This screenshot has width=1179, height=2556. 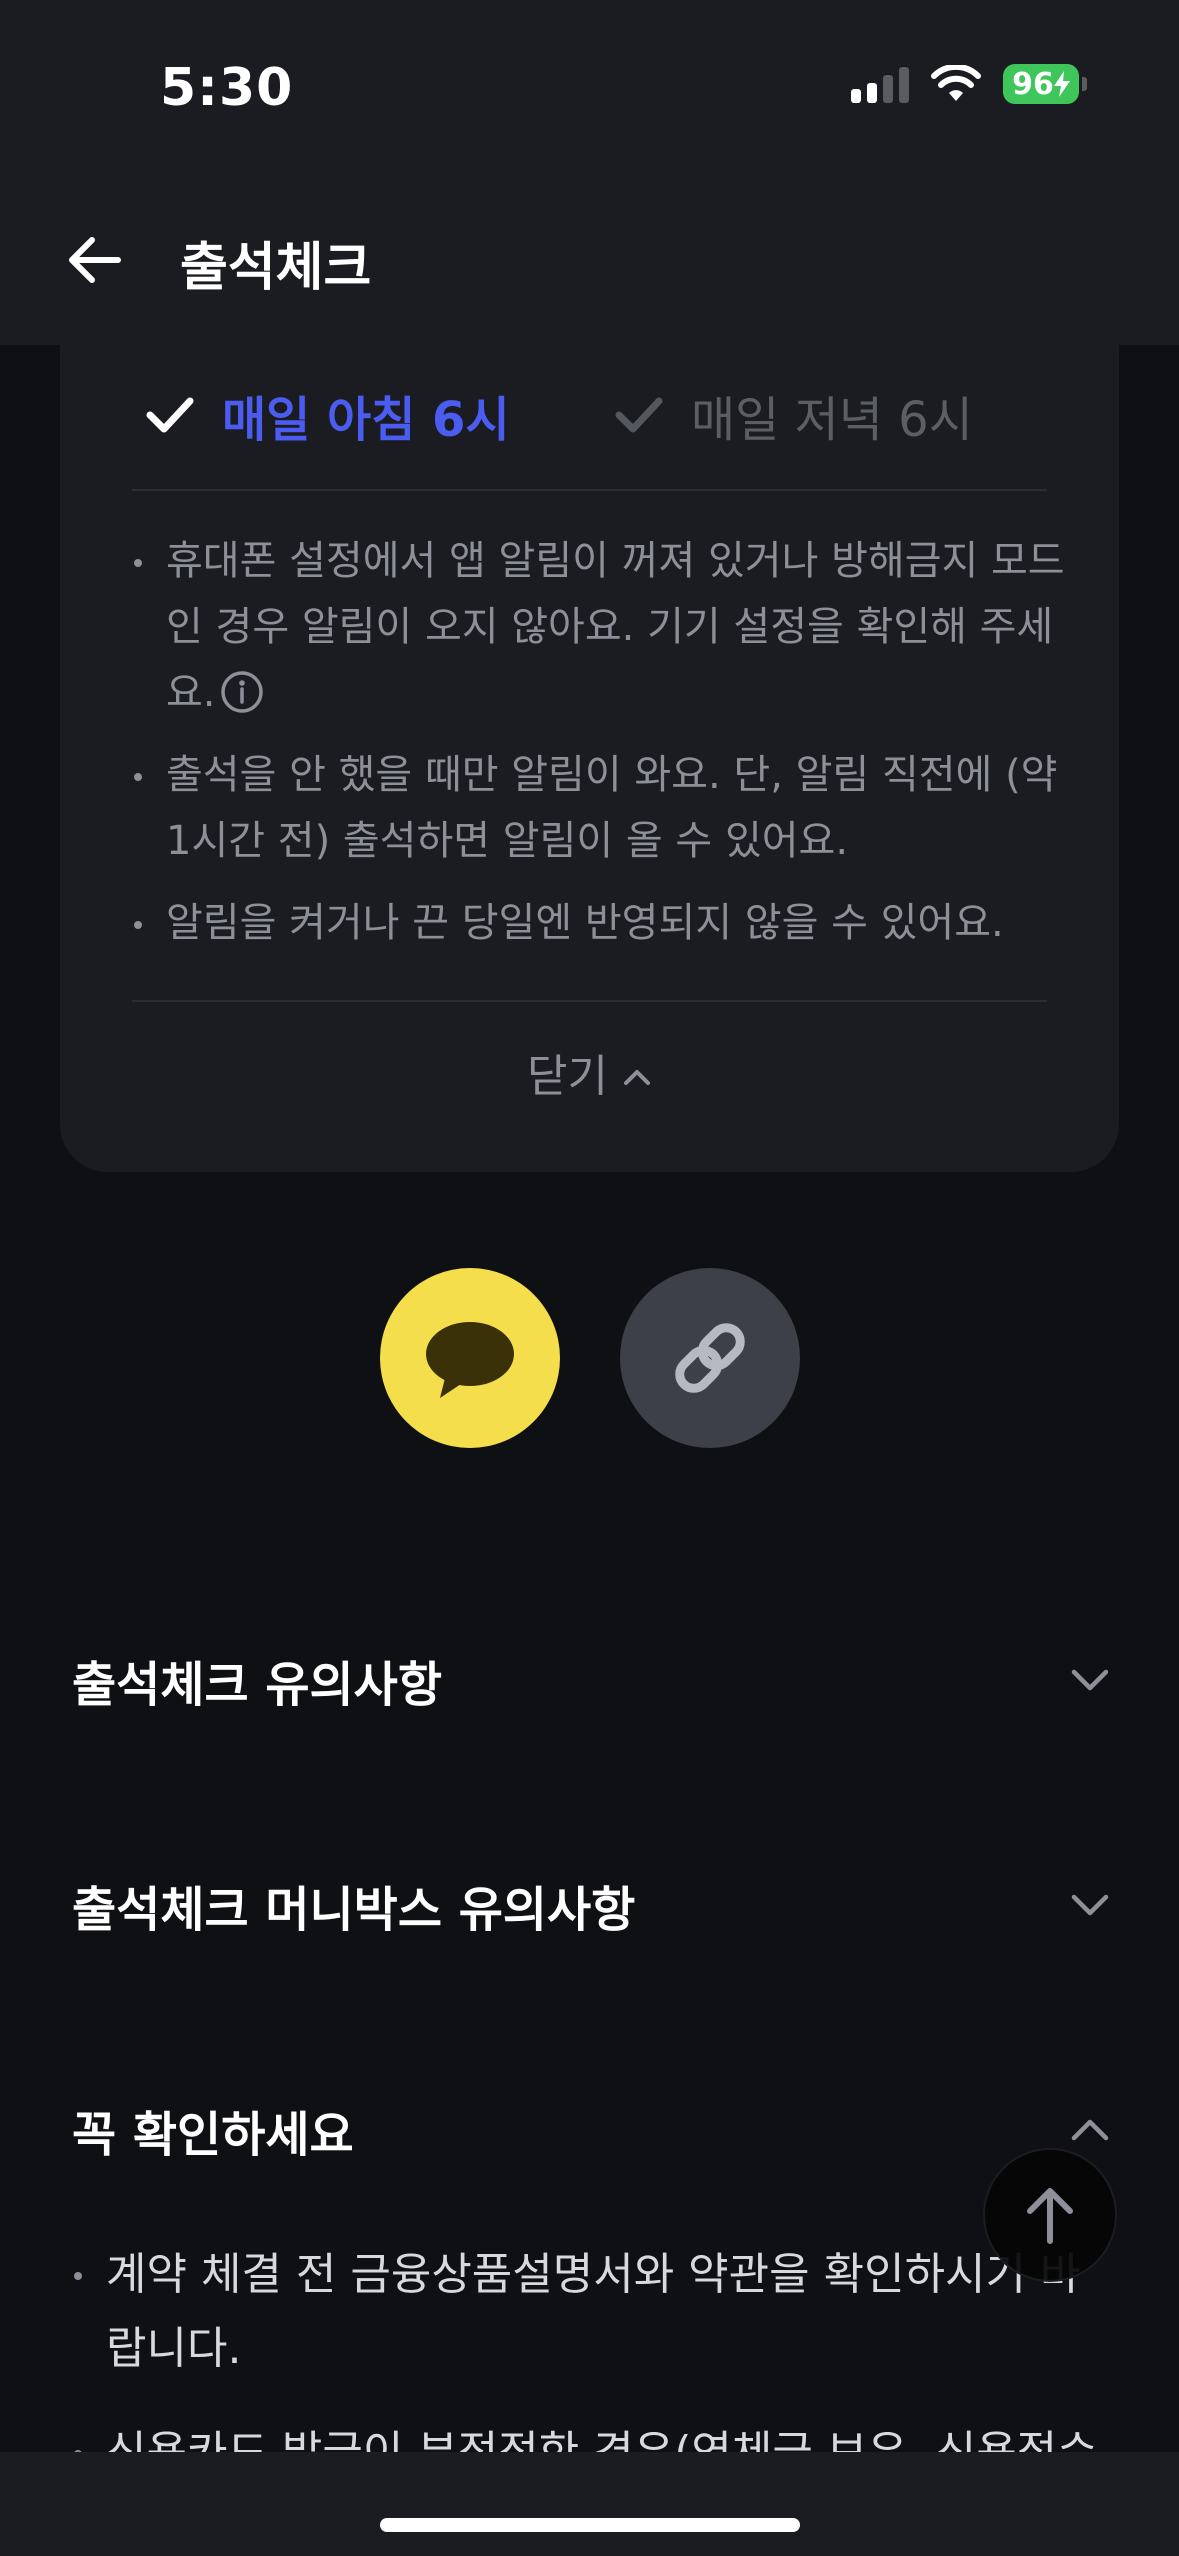 What do you see at coordinates (592, 2312) in the screenshot?
I see `list-item: 계약 체결 전 금융상품설명서와 약관을 확인하시기 바랍니다.` at bounding box center [592, 2312].